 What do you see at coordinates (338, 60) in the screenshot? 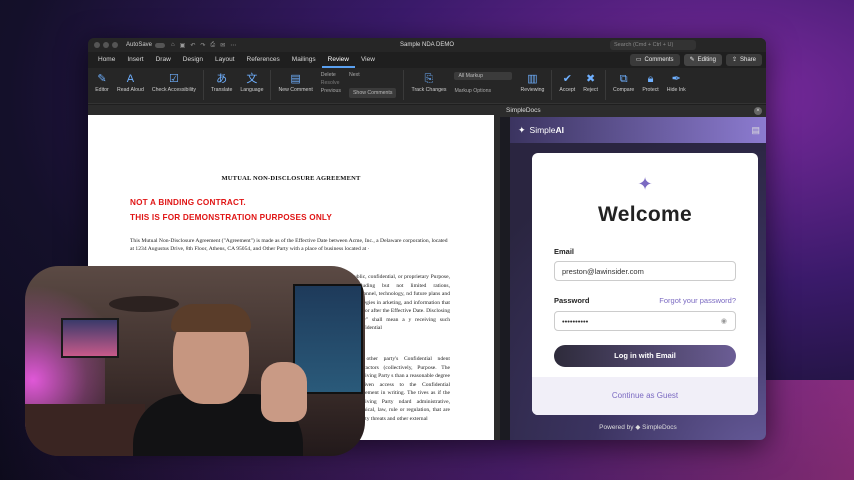
I see `tab-review: Review` at bounding box center [338, 60].